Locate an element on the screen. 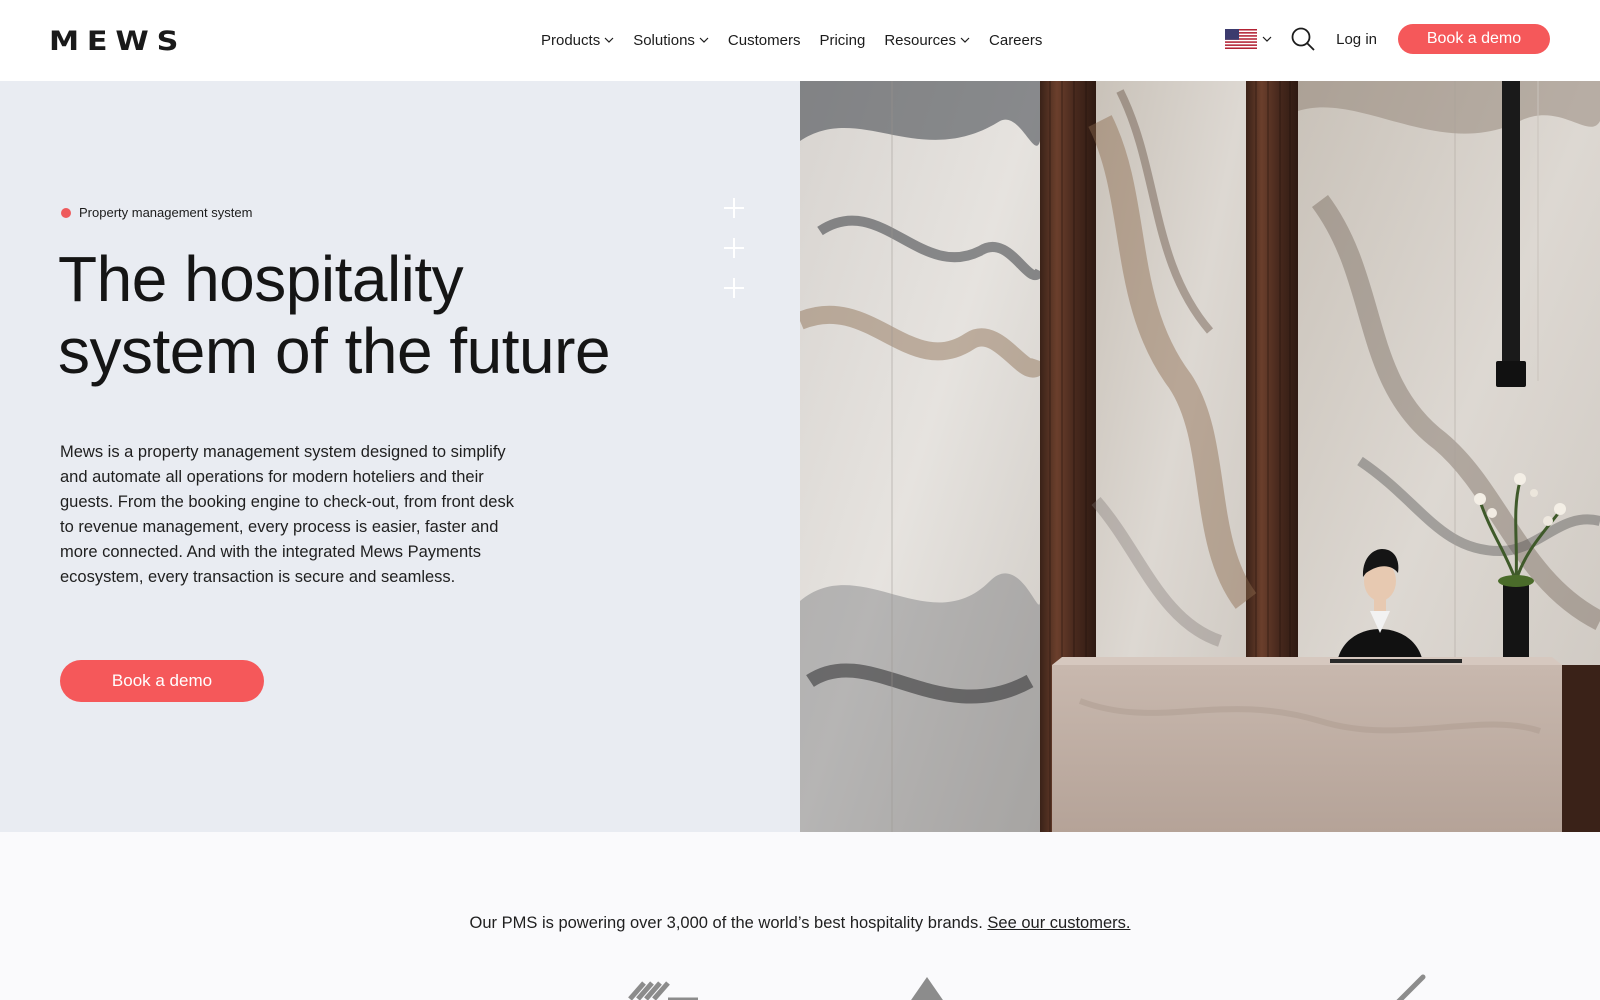 The height and width of the screenshot is (1000, 1600). eyebrow-dot is located at coordinates (66, 212).